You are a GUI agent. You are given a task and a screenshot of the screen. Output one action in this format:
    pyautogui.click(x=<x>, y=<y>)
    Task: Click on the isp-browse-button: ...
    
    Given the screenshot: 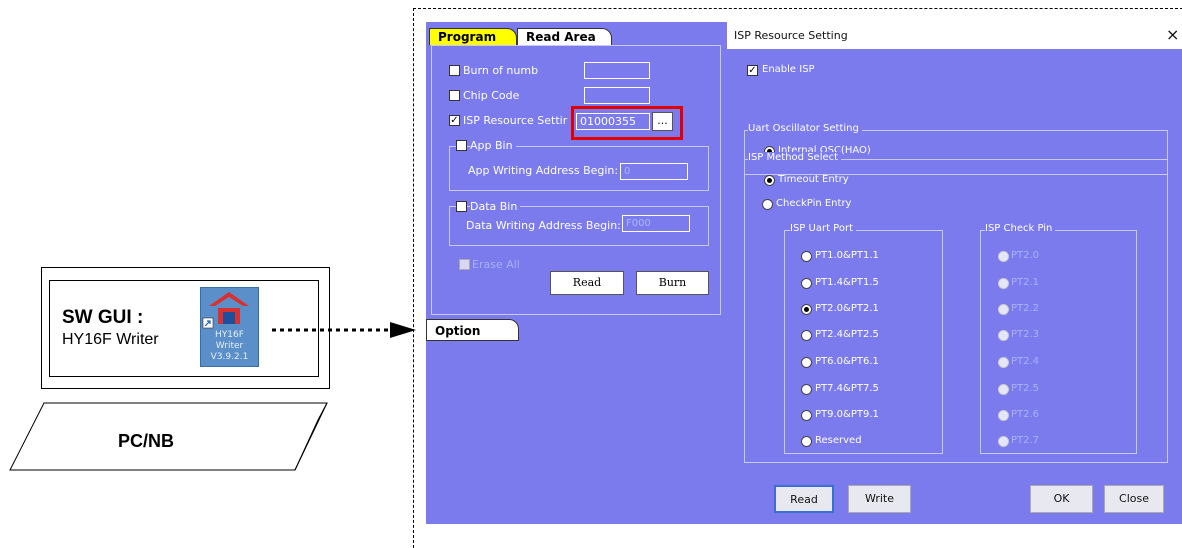 What is the action you would take?
    pyautogui.click(x=662, y=121)
    